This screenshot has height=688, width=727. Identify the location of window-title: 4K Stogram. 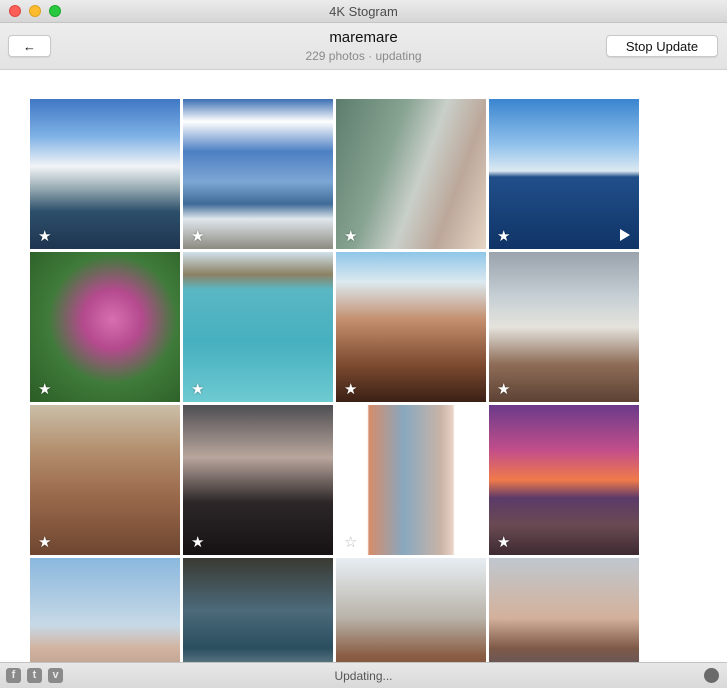
(363, 11).